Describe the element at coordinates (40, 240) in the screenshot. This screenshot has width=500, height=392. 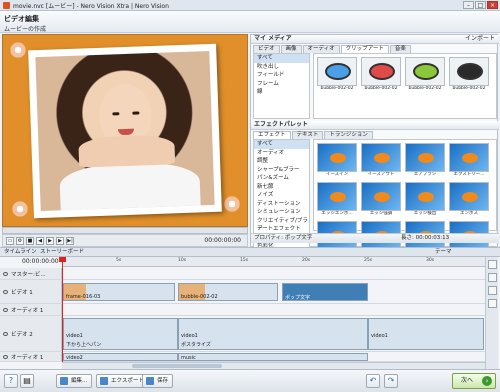
I see `prev-frame-button: ◀` at that location.